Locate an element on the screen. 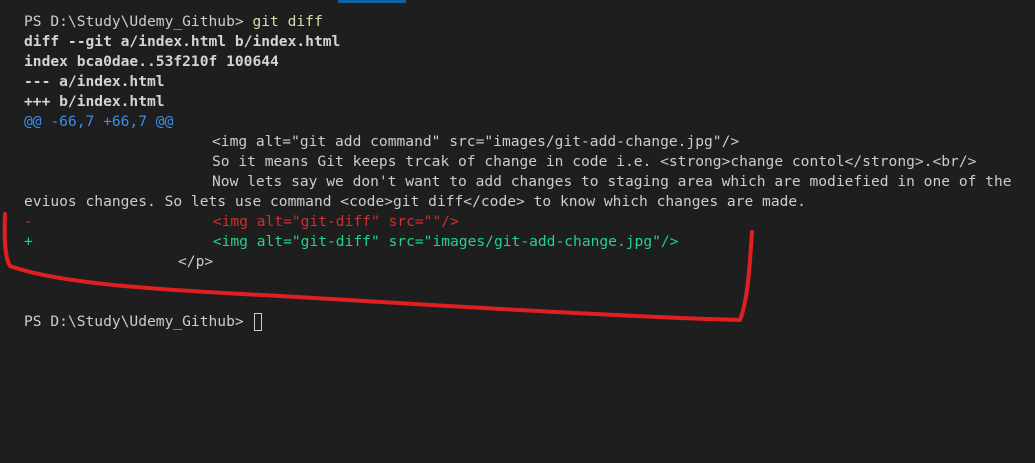 This screenshot has width=1035, height=463. command-line: PS D:\Study\Udemy_Github> git diff is located at coordinates (529, 22).